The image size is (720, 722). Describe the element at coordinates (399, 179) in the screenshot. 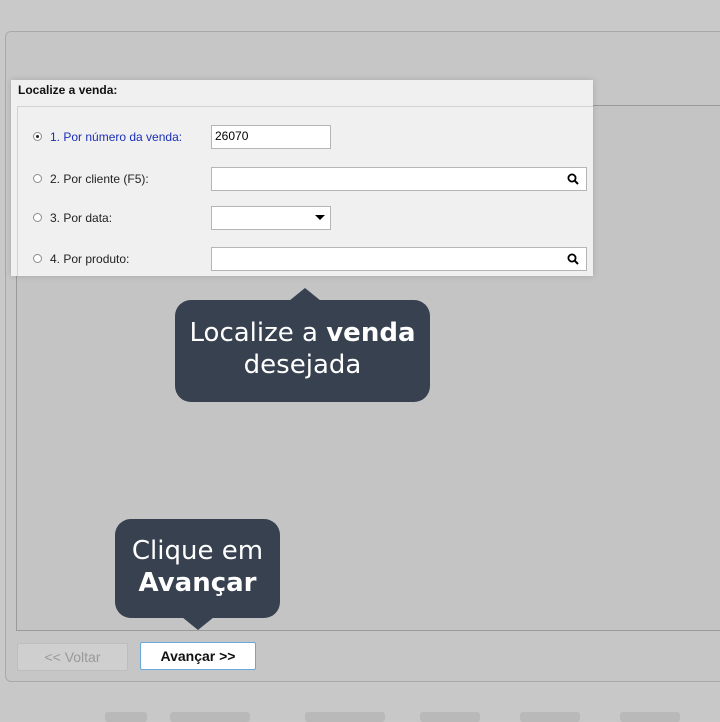

I see `client-search-input` at that location.